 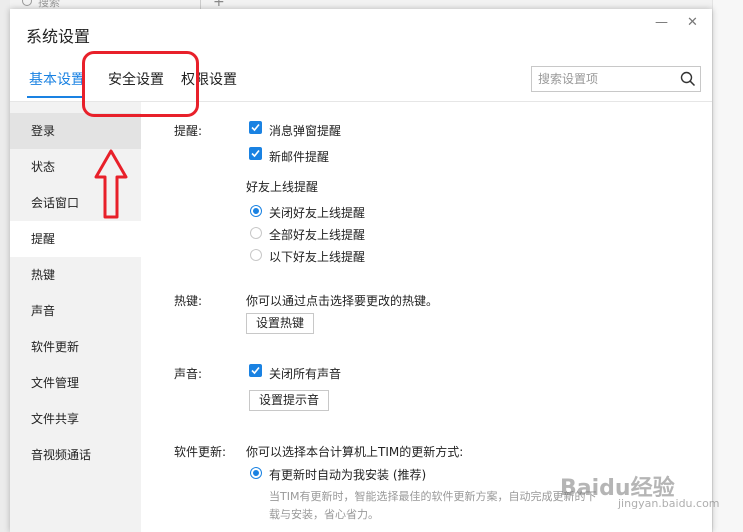 What do you see at coordinates (324, 514) in the screenshot?
I see `auto-install-detail-line2: 载与安装，省心省力。` at bounding box center [324, 514].